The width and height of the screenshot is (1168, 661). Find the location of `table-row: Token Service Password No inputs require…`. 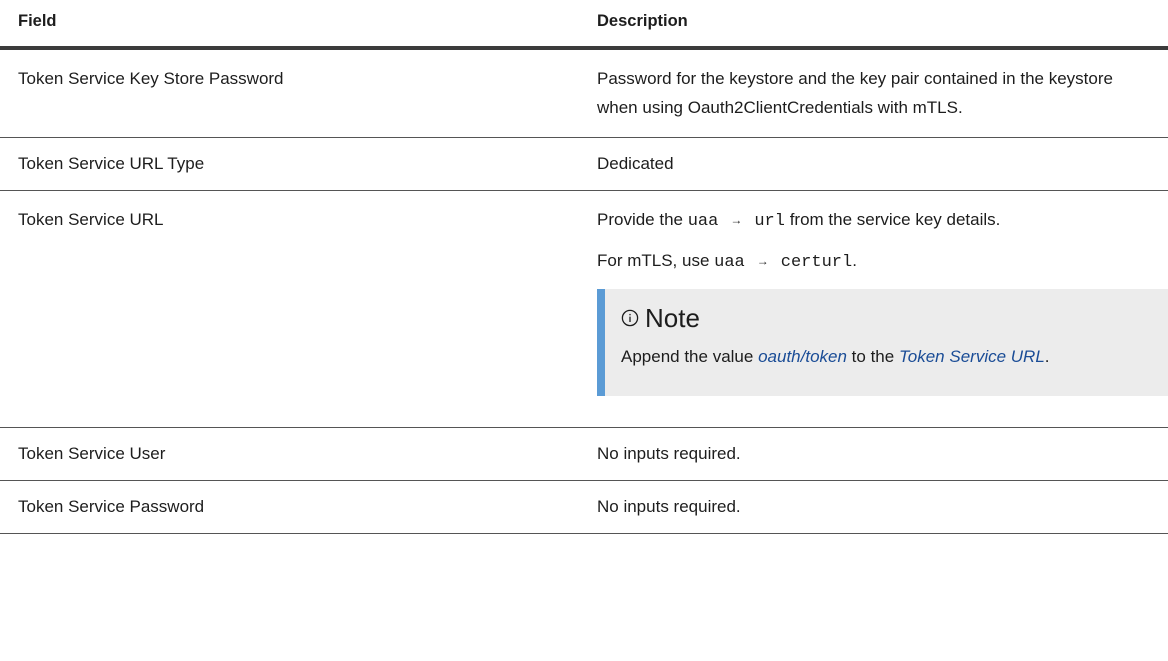

table-row: Token Service Password No inputs require… is located at coordinates (584, 507).